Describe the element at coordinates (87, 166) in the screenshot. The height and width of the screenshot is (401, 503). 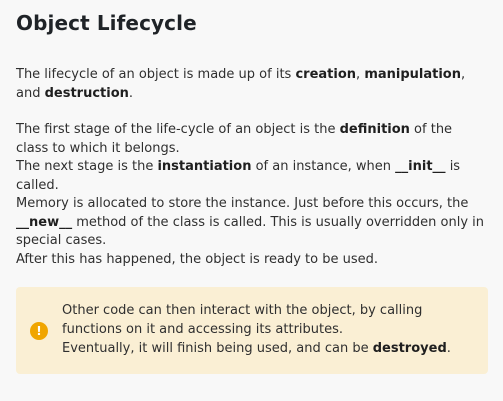
I see `stage-text: The next stage is the` at that location.